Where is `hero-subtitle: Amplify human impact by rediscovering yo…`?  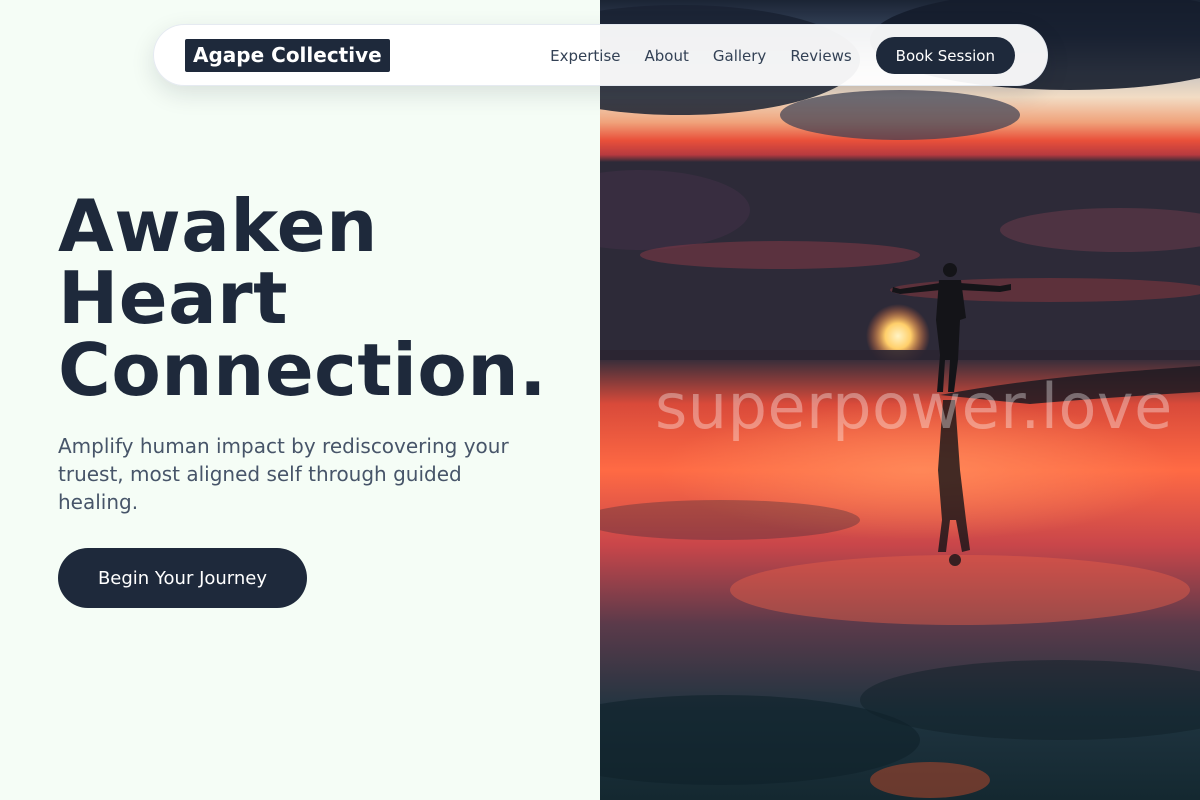 hero-subtitle: Amplify human impact by rediscovering yo… is located at coordinates (283, 474).